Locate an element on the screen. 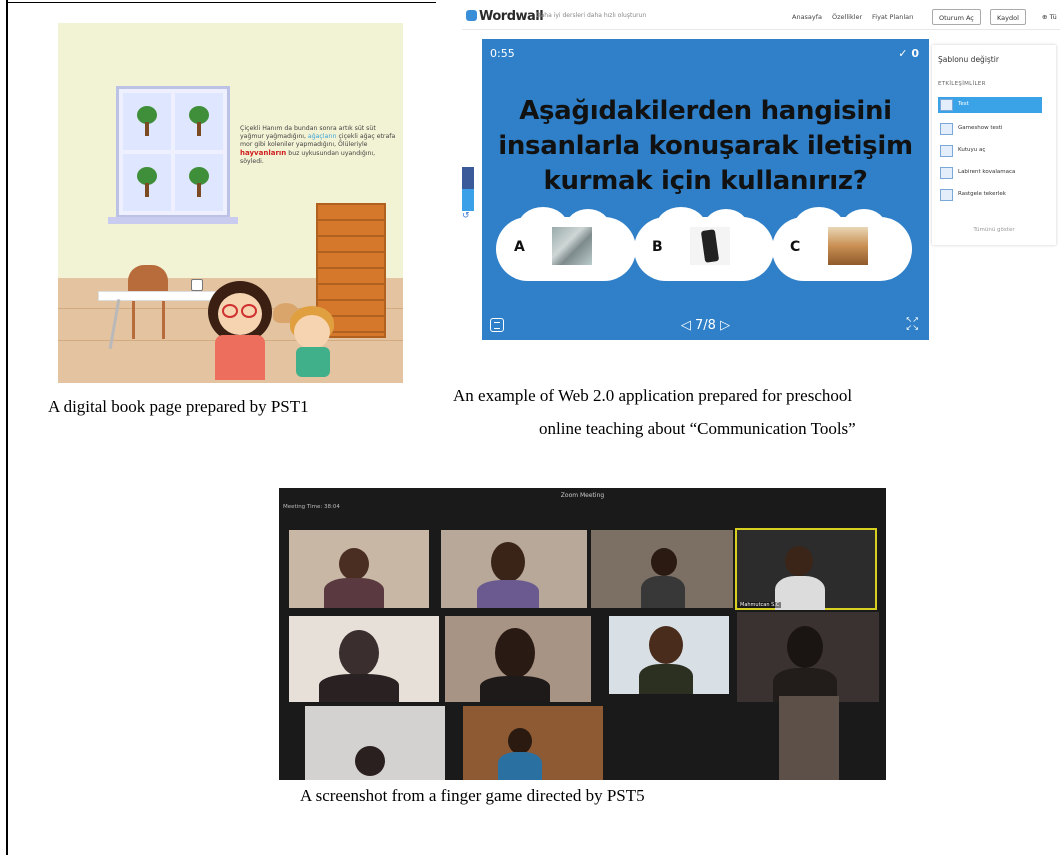 This screenshot has width=1062, height=855. wordwall-logo: Wordwall is located at coordinates (505, 16).